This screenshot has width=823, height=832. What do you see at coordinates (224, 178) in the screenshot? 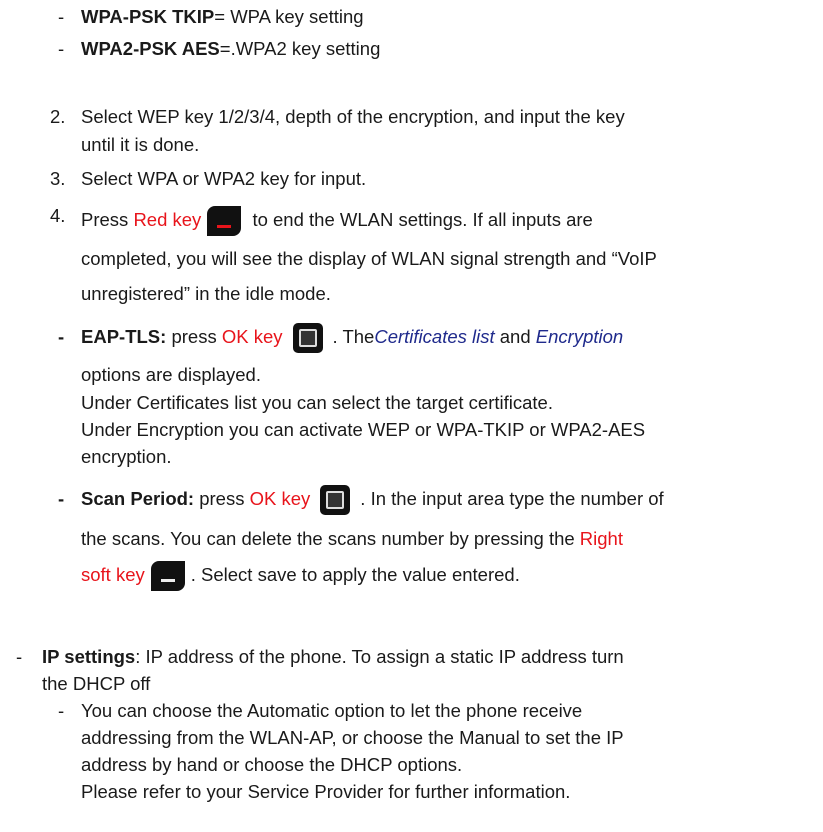
I see `step-3-line1: Select WPA or WPA2 key for input.` at bounding box center [224, 178].